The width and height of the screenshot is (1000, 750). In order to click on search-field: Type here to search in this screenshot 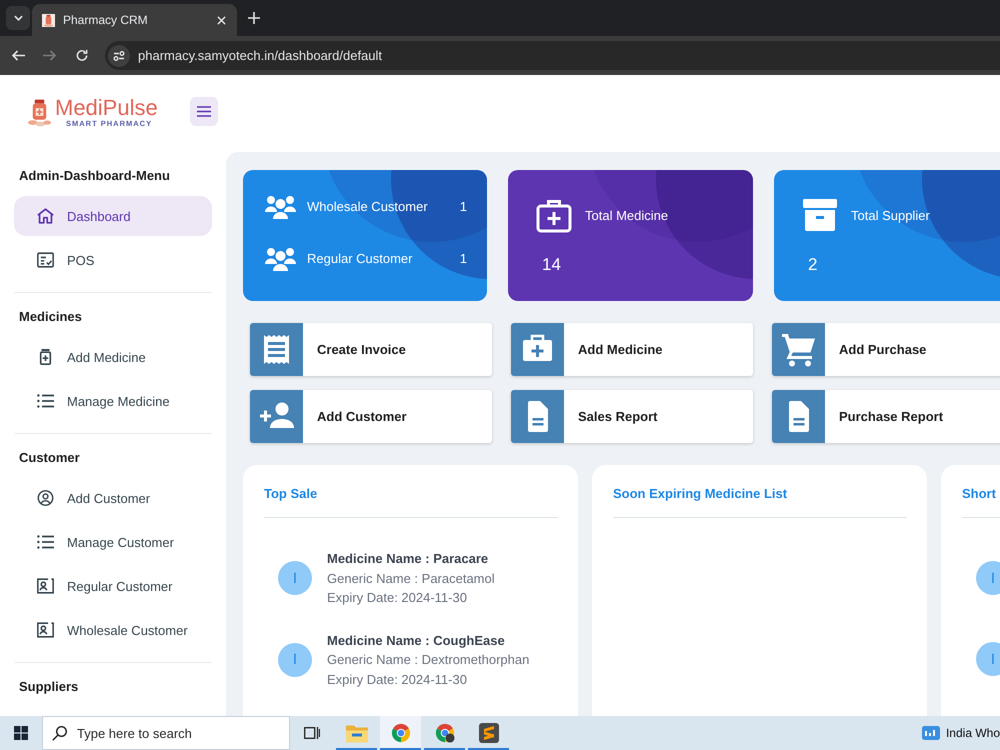, I will do `click(166, 733)`.